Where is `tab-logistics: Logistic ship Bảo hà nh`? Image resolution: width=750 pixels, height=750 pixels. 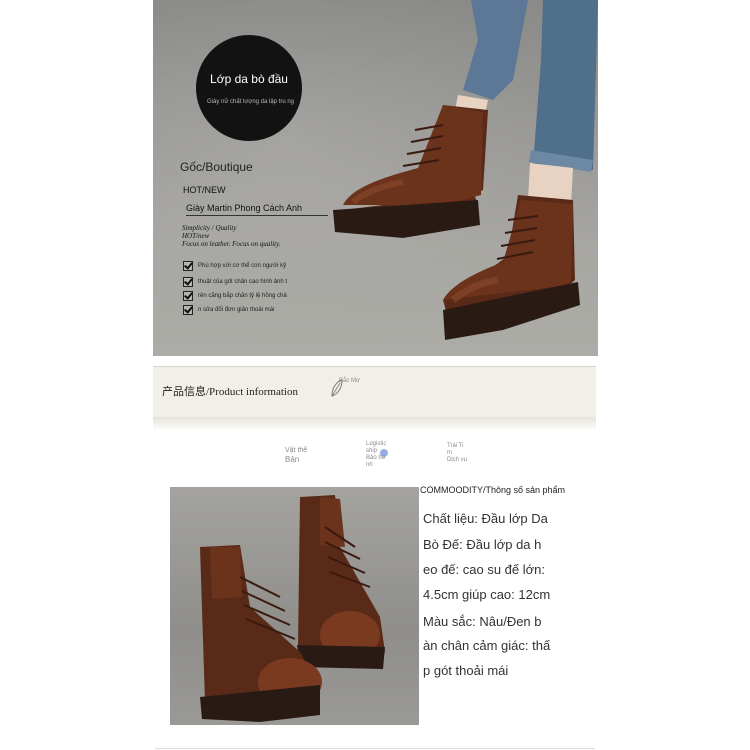
tab-logistics: Logistic ship Bảo hà nh is located at coordinates (377, 455).